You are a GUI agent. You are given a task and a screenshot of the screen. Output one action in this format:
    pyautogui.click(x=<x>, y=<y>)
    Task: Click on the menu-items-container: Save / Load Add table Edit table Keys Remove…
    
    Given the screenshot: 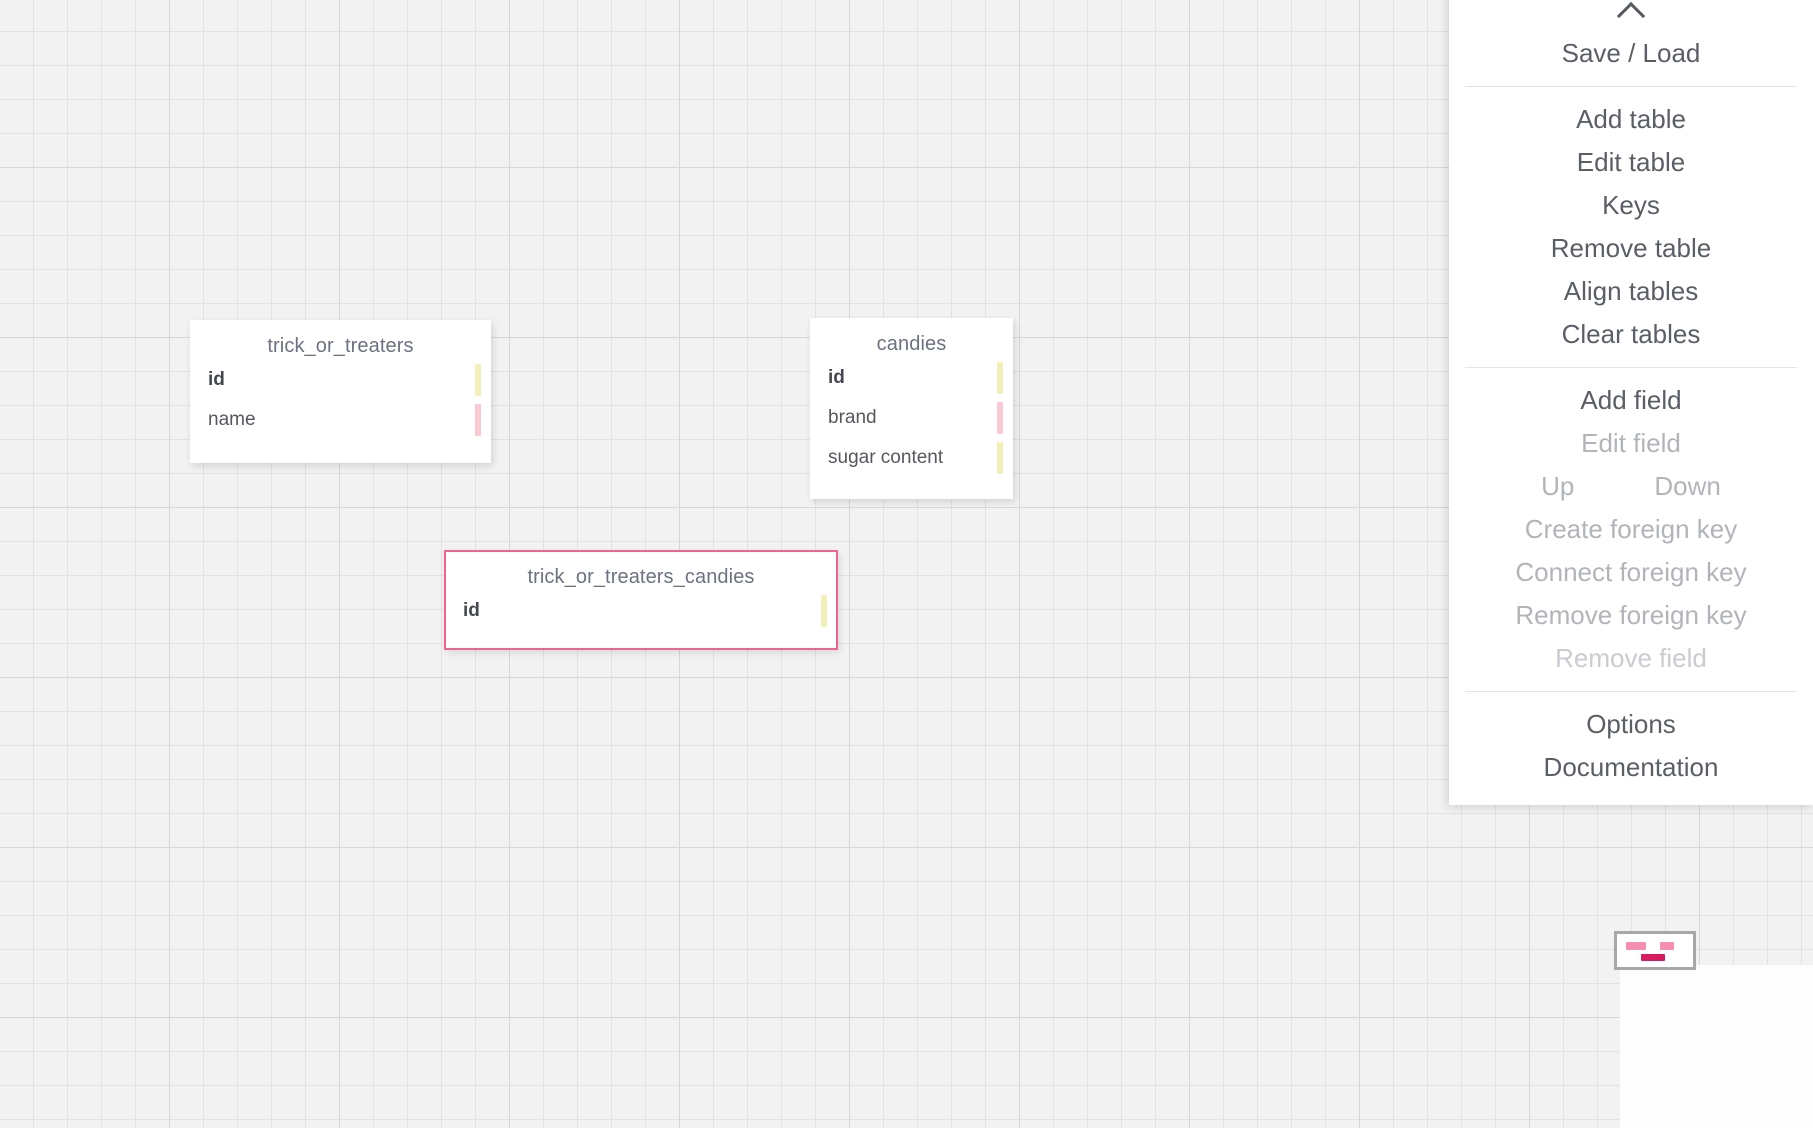 What is the action you would take?
    pyautogui.click(x=1631, y=410)
    